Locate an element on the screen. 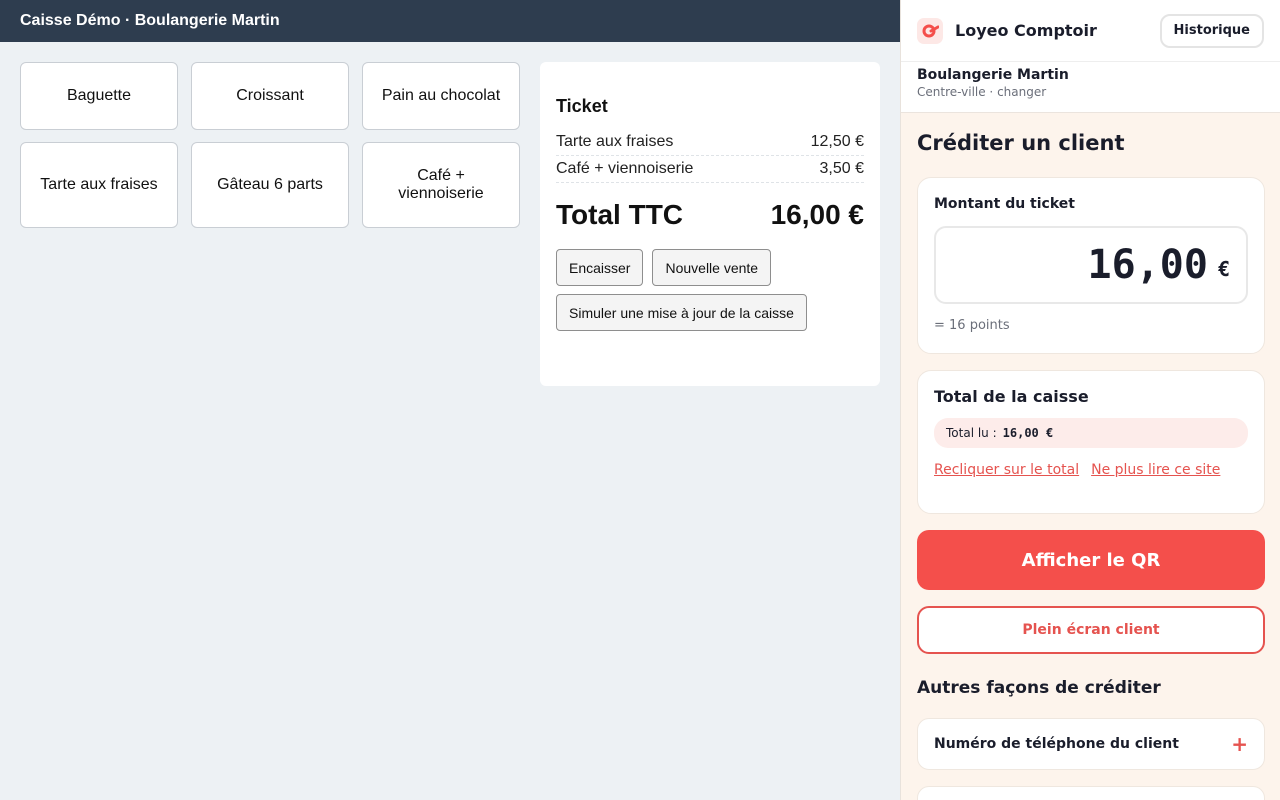 The height and width of the screenshot is (800, 1280). store-location-change-link: Centre-ville · changer is located at coordinates (1090, 92).